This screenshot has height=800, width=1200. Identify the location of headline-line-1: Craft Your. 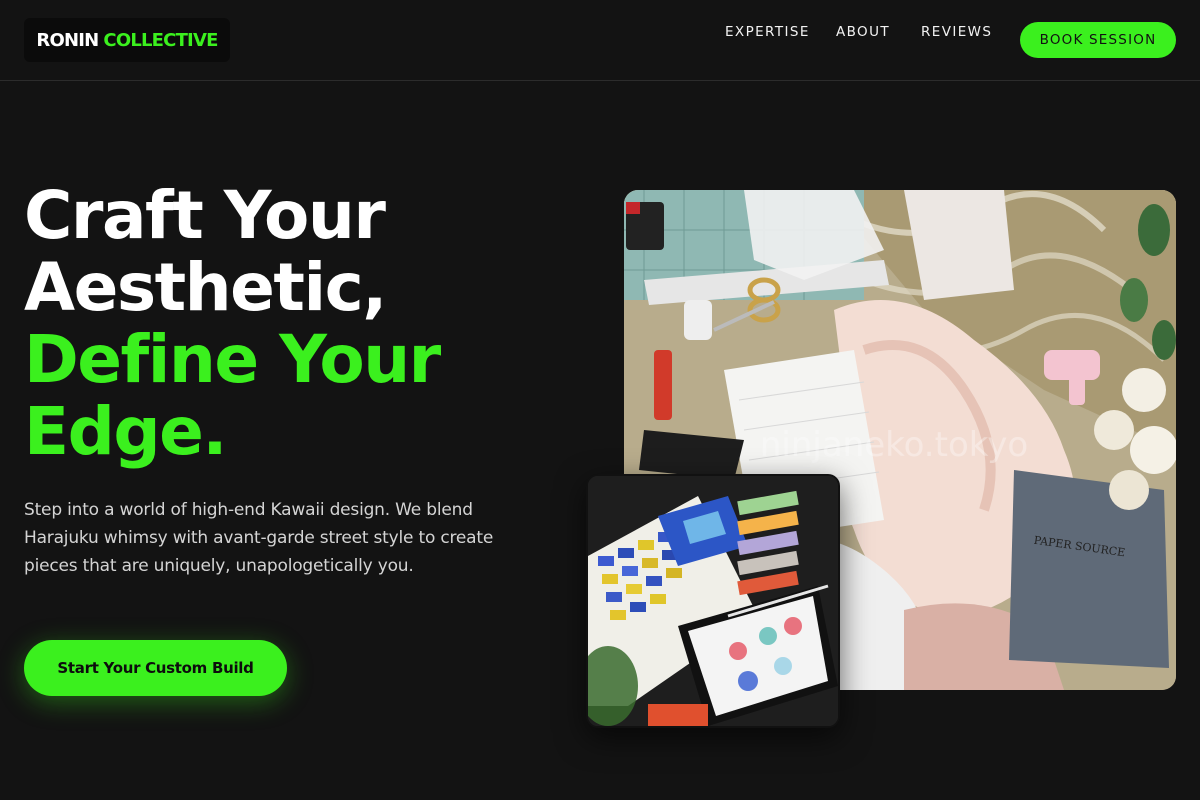
(205, 215).